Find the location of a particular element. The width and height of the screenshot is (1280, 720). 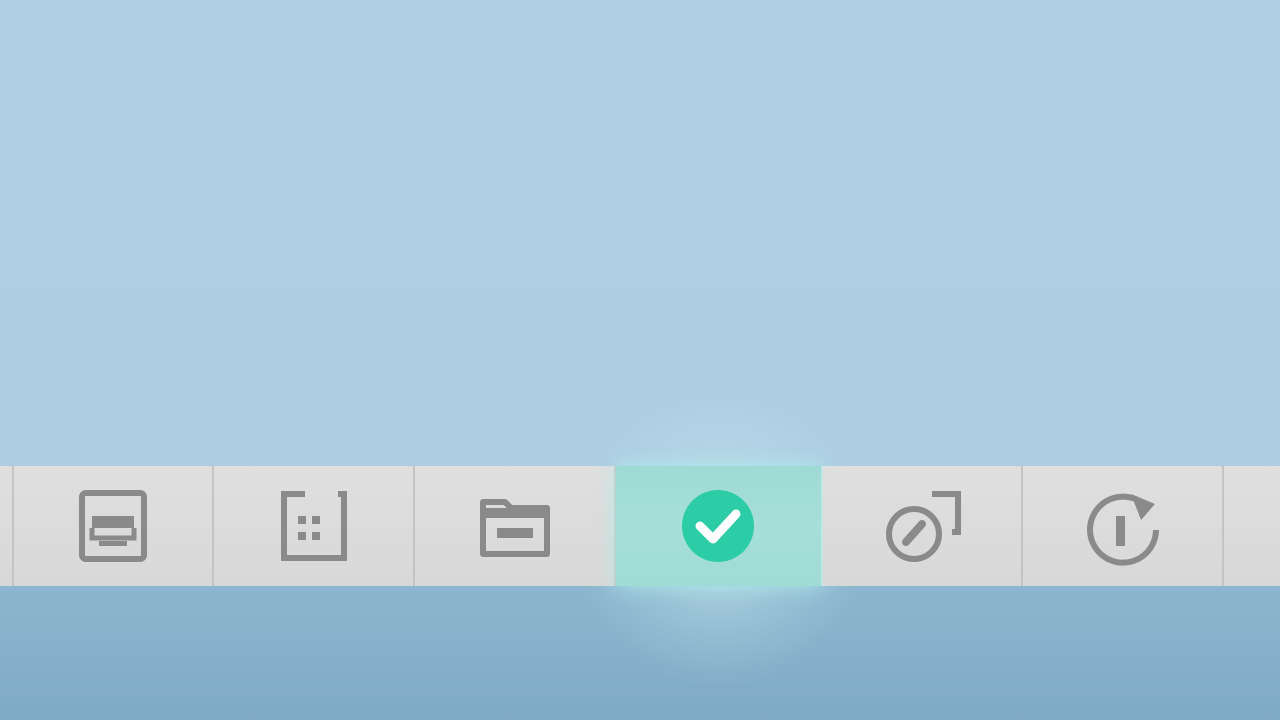

folder-icon is located at coordinates (514, 528).